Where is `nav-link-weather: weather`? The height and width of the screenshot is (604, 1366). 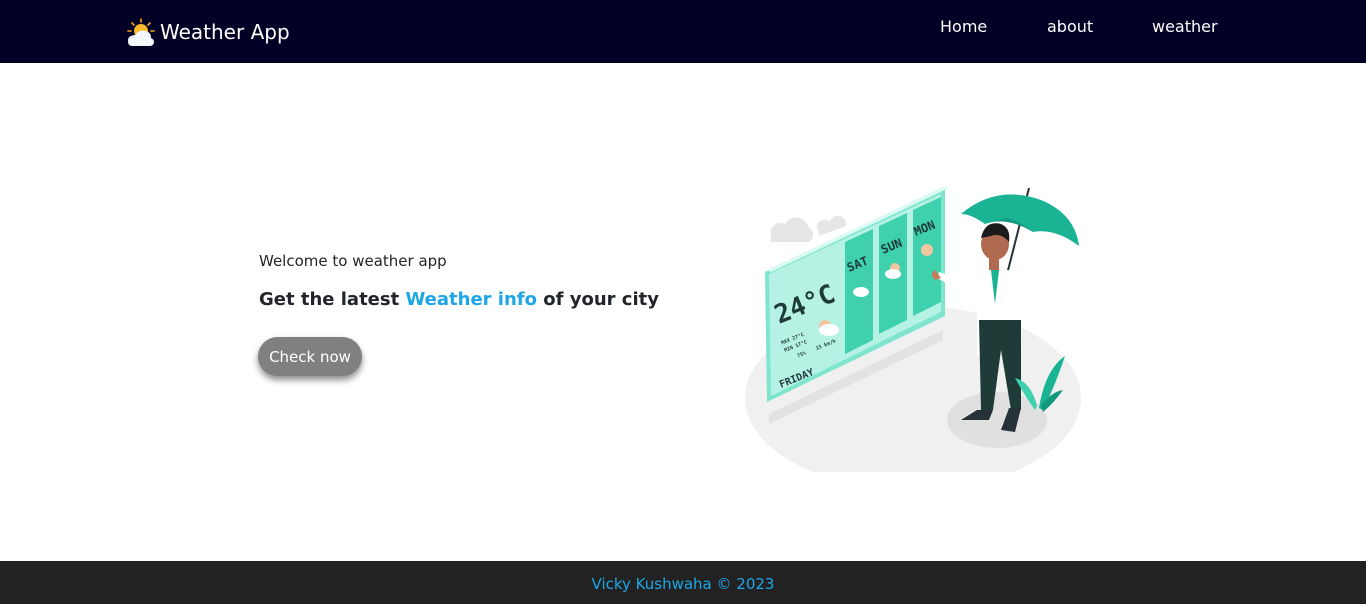
nav-link-weather: weather is located at coordinates (1185, 26).